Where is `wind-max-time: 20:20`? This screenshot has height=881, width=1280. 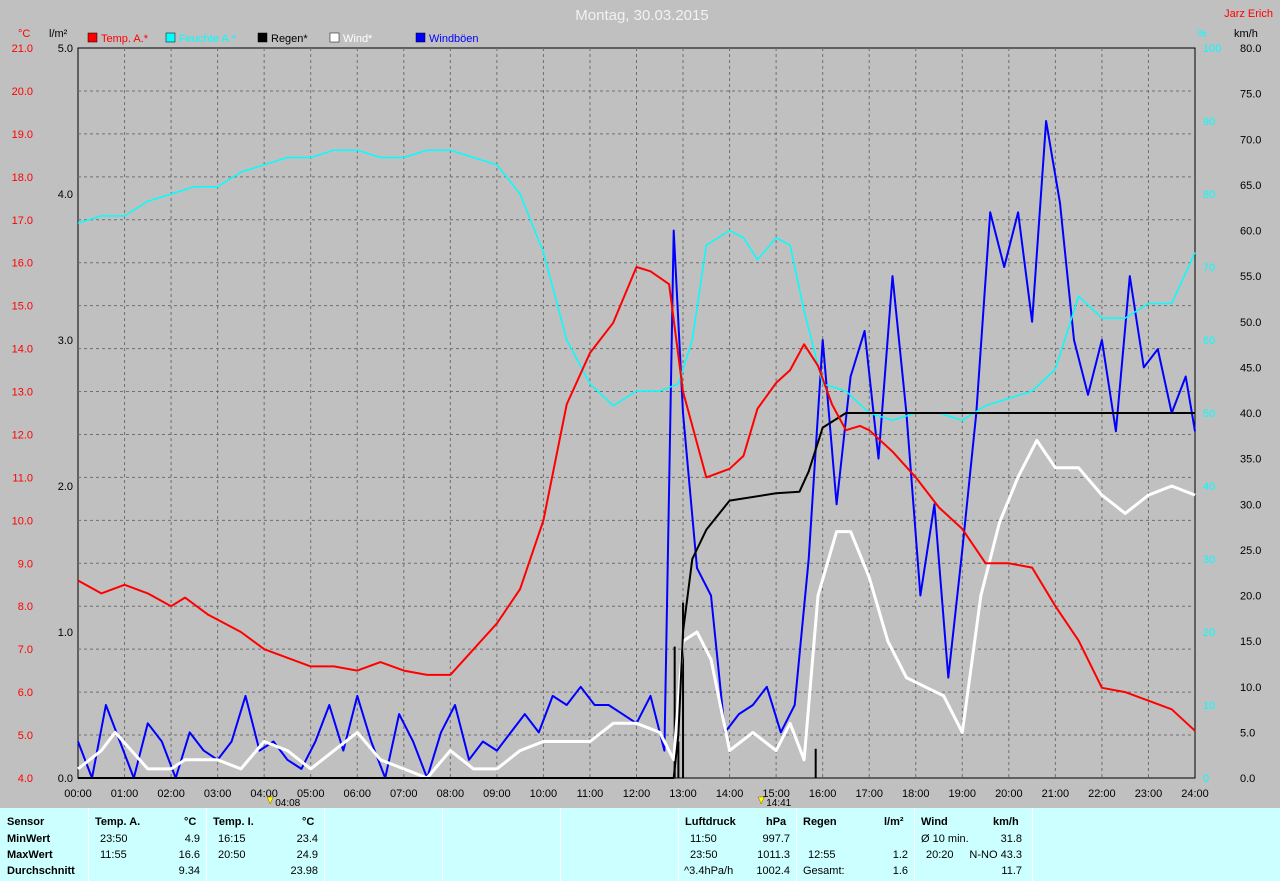
wind-max-time: 20:20 is located at coordinates (940, 855).